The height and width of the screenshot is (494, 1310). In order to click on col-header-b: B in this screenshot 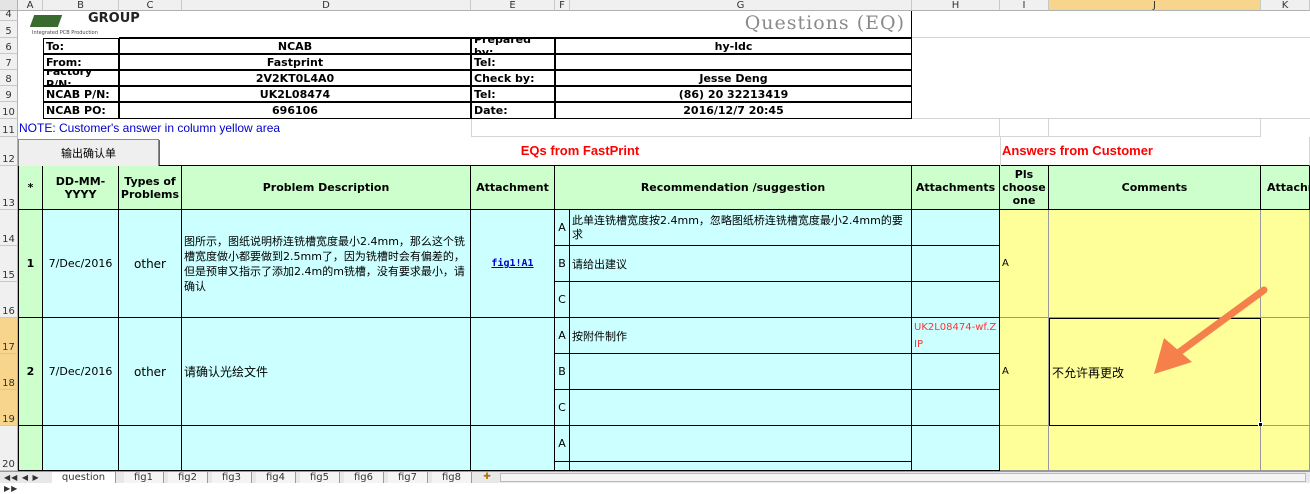, I will do `click(81, 5)`.